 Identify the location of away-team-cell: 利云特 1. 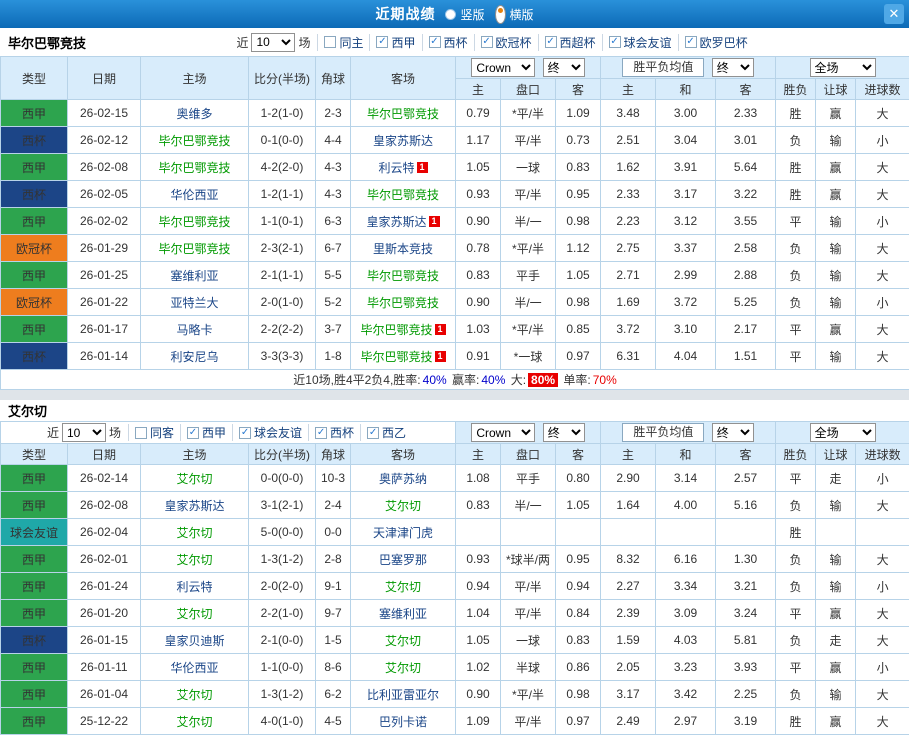
(403, 167).